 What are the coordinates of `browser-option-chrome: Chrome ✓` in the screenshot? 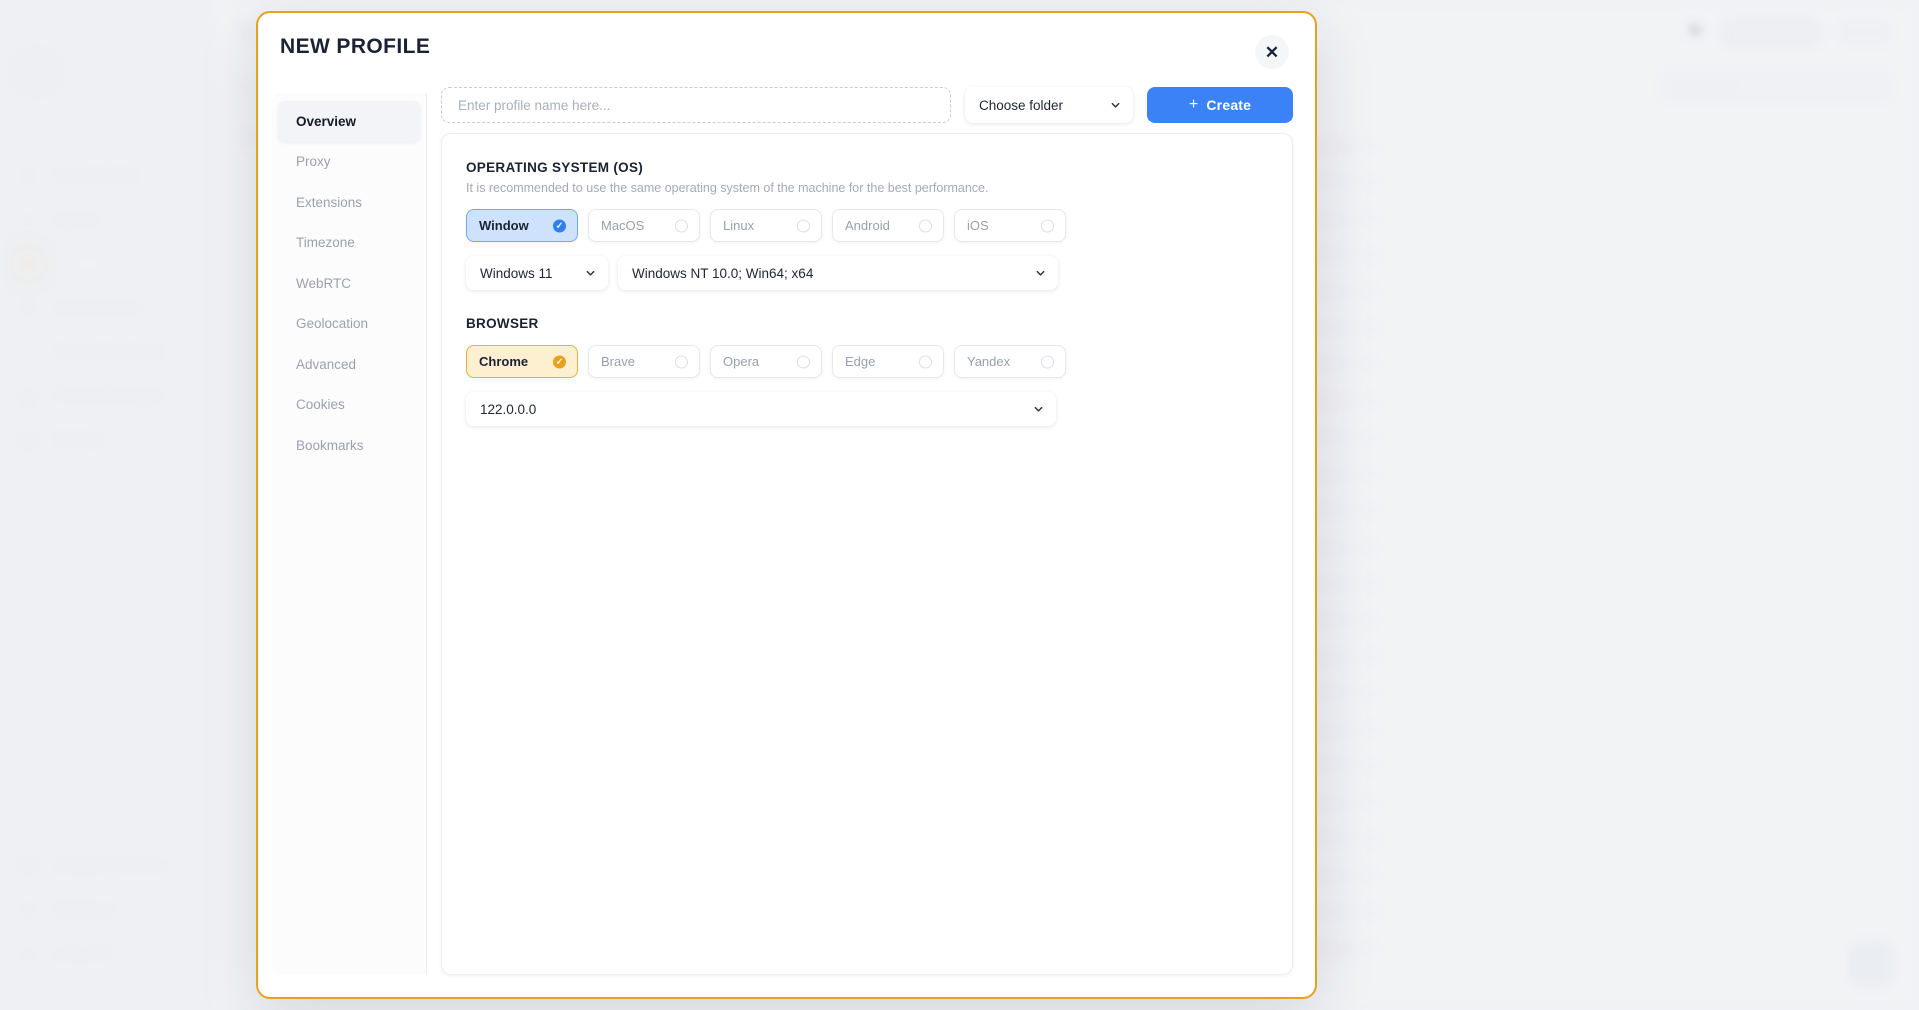 It's located at (522, 361).